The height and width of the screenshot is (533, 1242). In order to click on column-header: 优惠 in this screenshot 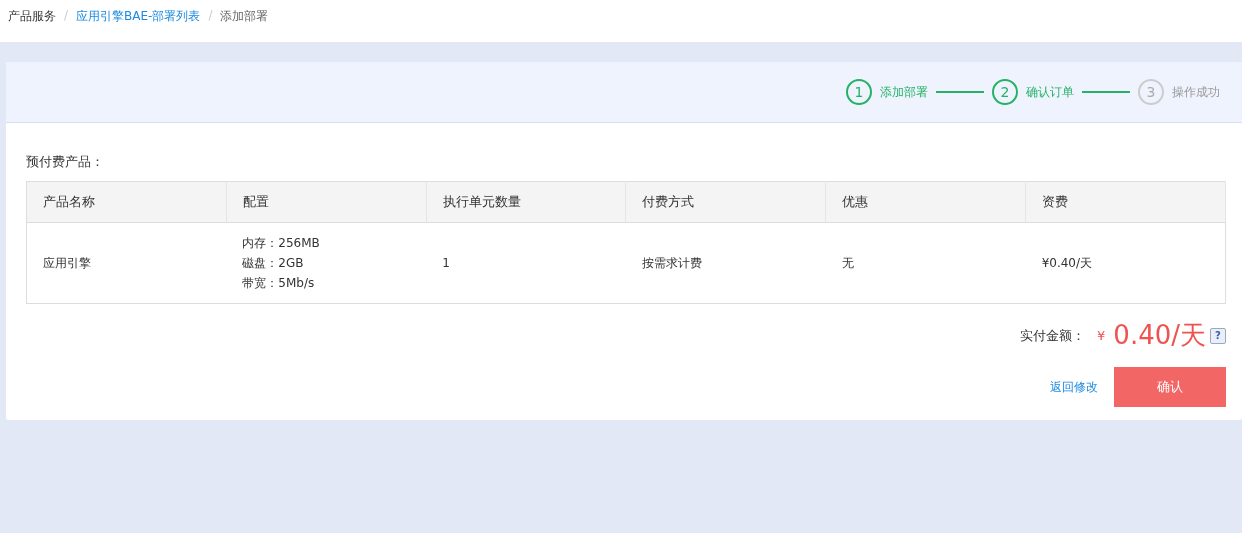, I will do `click(925, 202)`.